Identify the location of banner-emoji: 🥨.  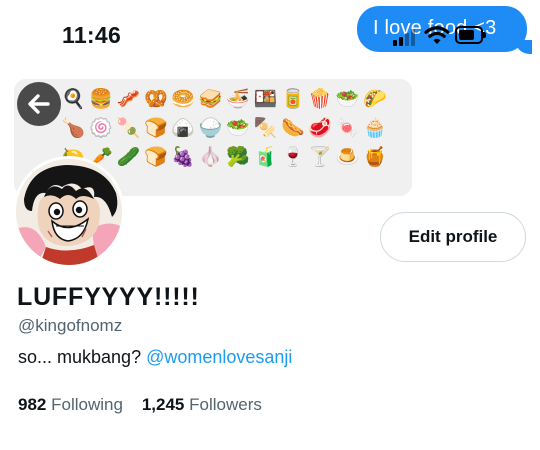
(156, 99).